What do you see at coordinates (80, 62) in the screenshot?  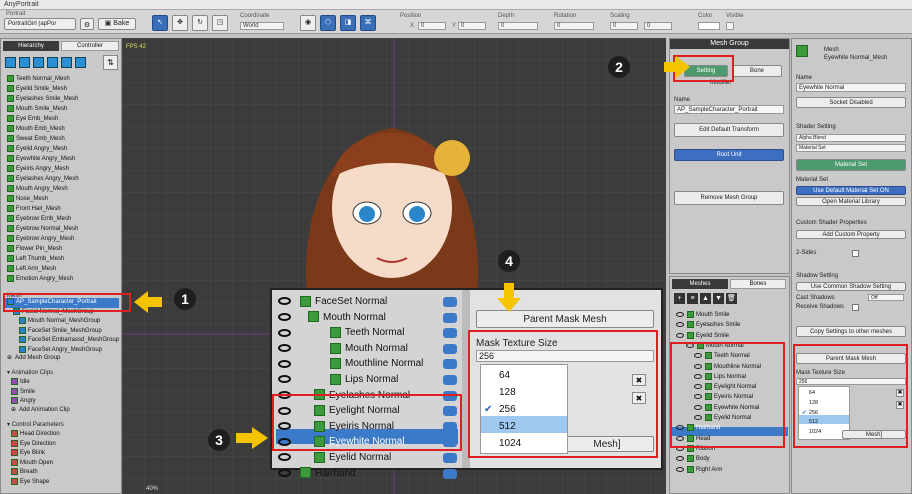 I see `filter-all-icon` at bounding box center [80, 62].